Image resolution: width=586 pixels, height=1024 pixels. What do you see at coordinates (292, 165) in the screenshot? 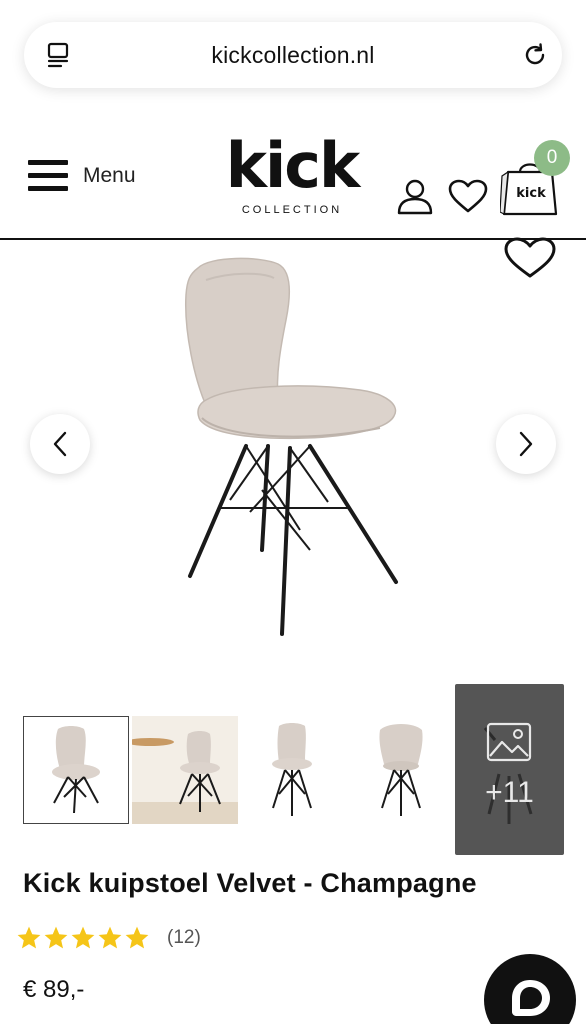
I see `logo-wordmark: kick` at bounding box center [292, 165].